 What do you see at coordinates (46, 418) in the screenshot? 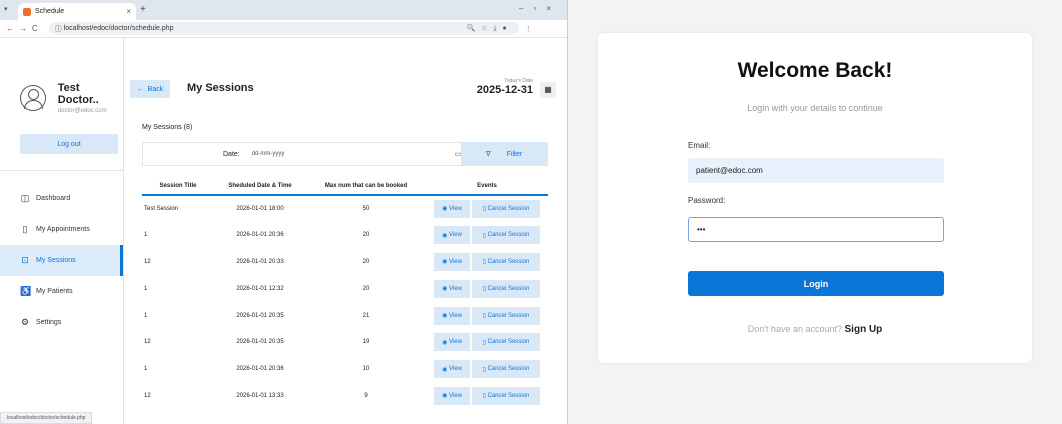
I see `status-bar-url: localhost/edoc/doctor/schedule.php` at bounding box center [46, 418].